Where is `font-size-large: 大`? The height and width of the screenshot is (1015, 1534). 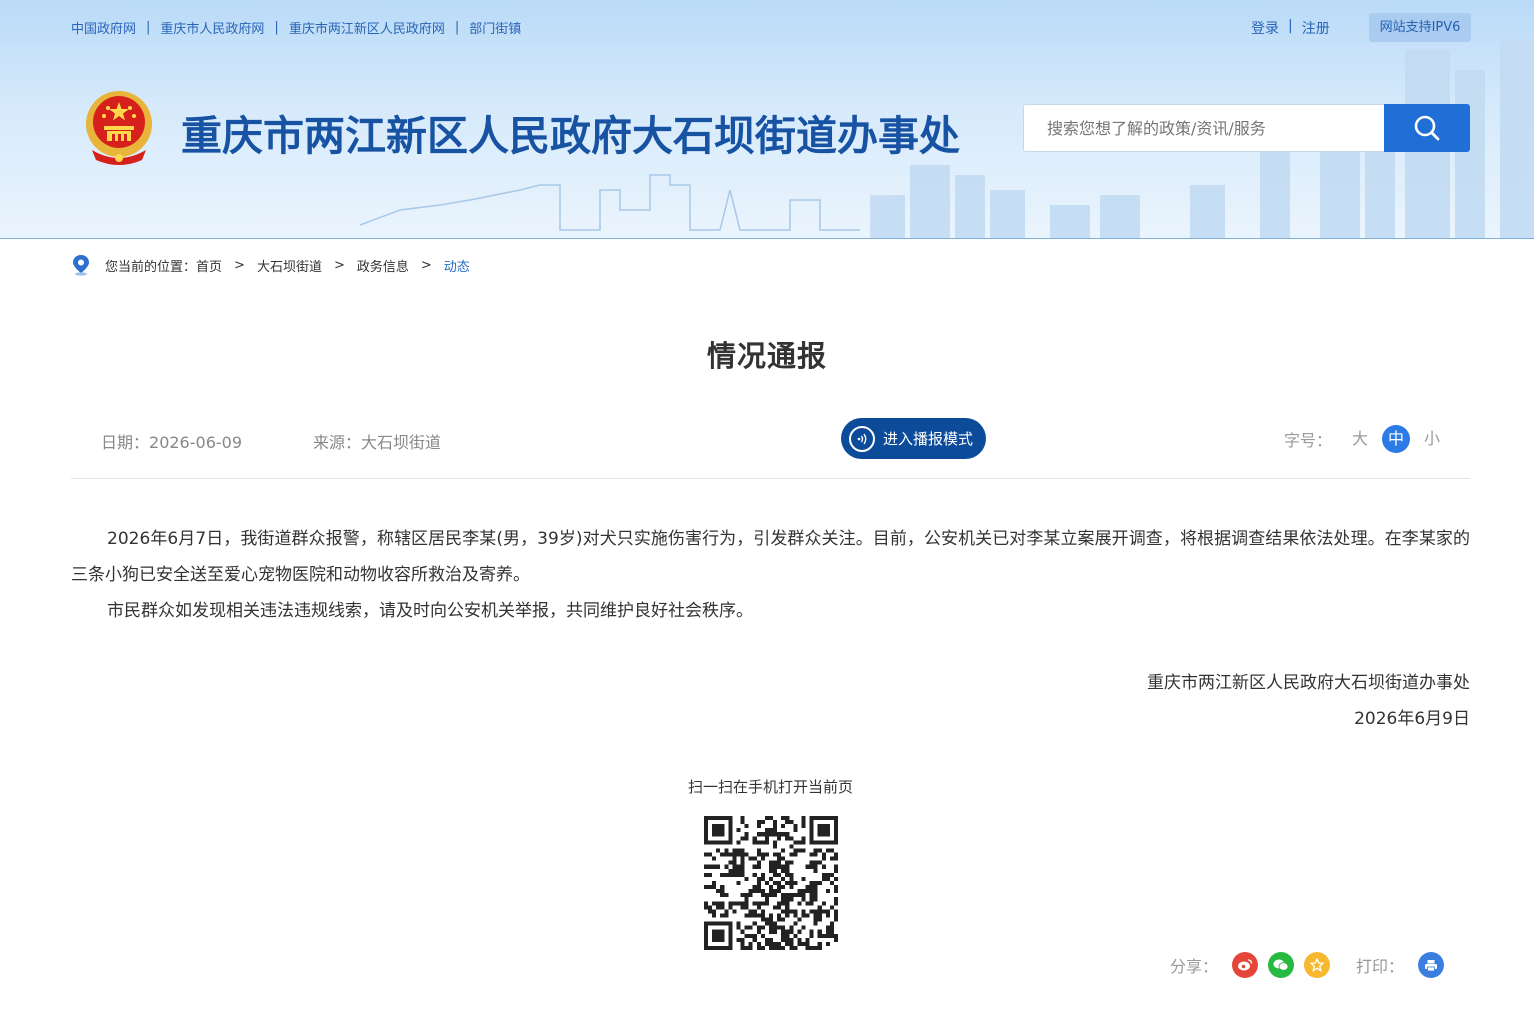 font-size-large: 大 is located at coordinates (1360, 439).